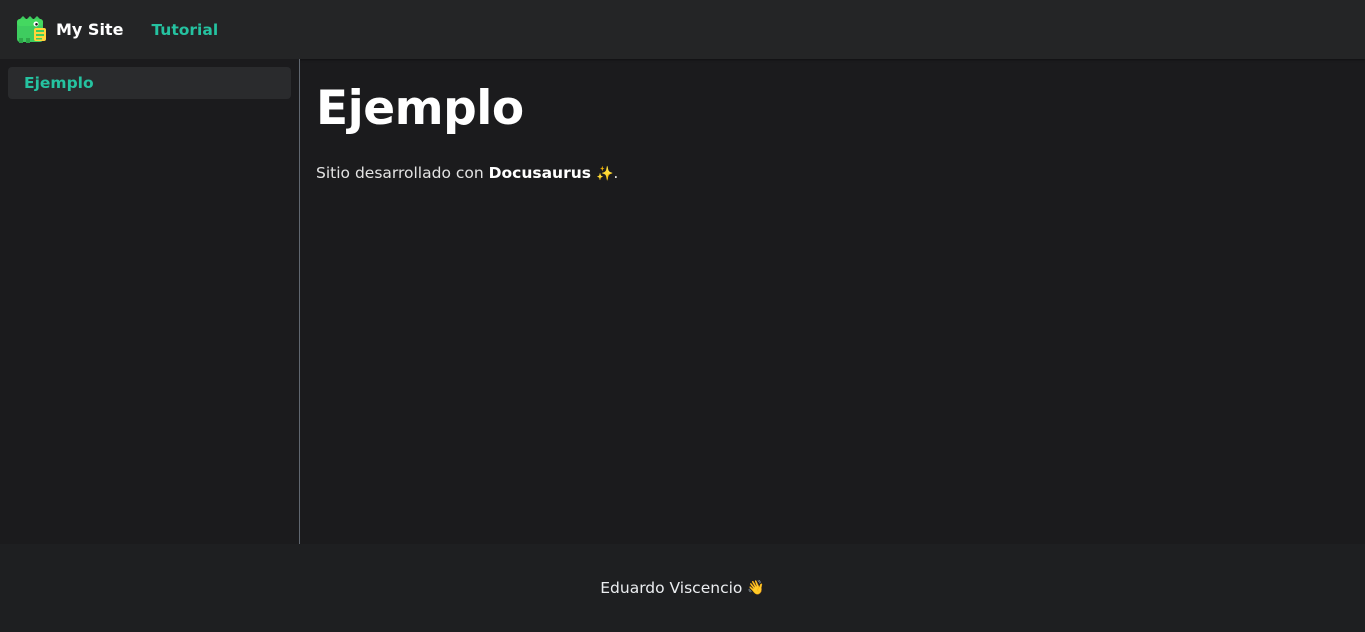 The width and height of the screenshot is (1365, 632). Describe the element at coordinates (604, 174) in the screenshot. I see `sparkles-icon: ✨` at that location.